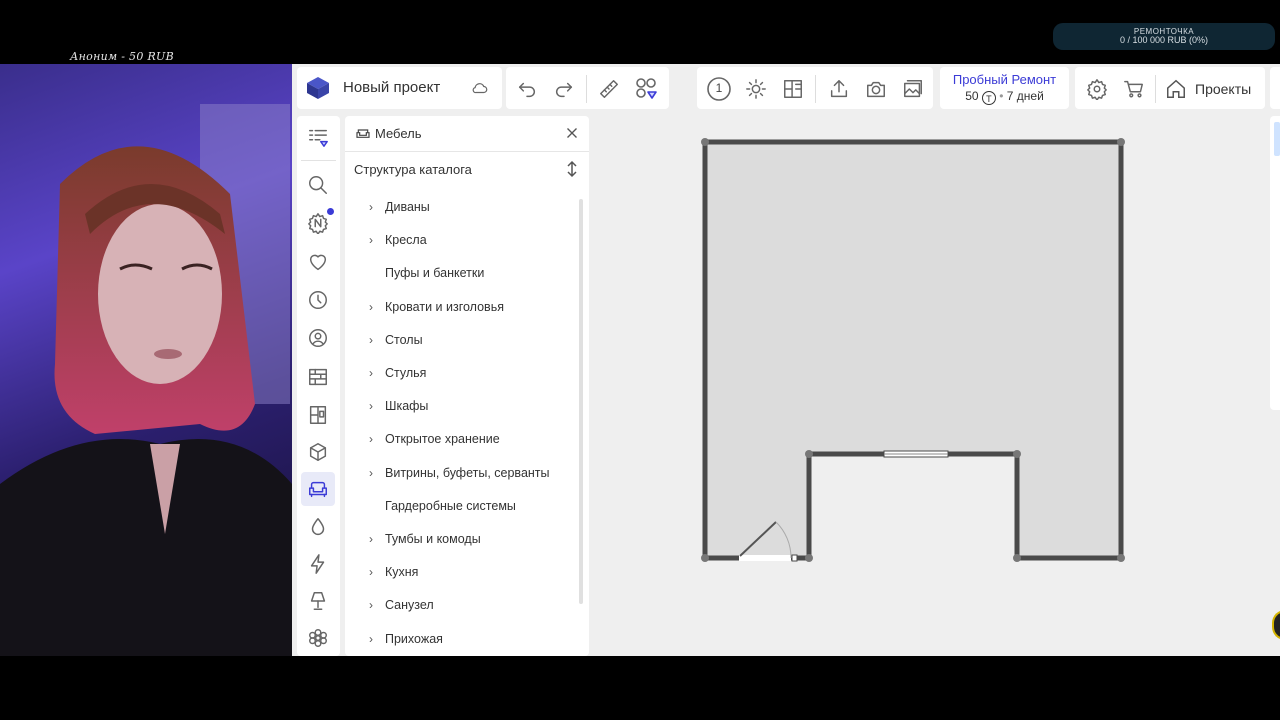 The height and width of the screenshot is (720, 1280). What do you see at coordinates (467, 472) in the screenshot?
I see `catalog-item-label: Витрины, буфеты, серванты` at bounding box center [467, 472].